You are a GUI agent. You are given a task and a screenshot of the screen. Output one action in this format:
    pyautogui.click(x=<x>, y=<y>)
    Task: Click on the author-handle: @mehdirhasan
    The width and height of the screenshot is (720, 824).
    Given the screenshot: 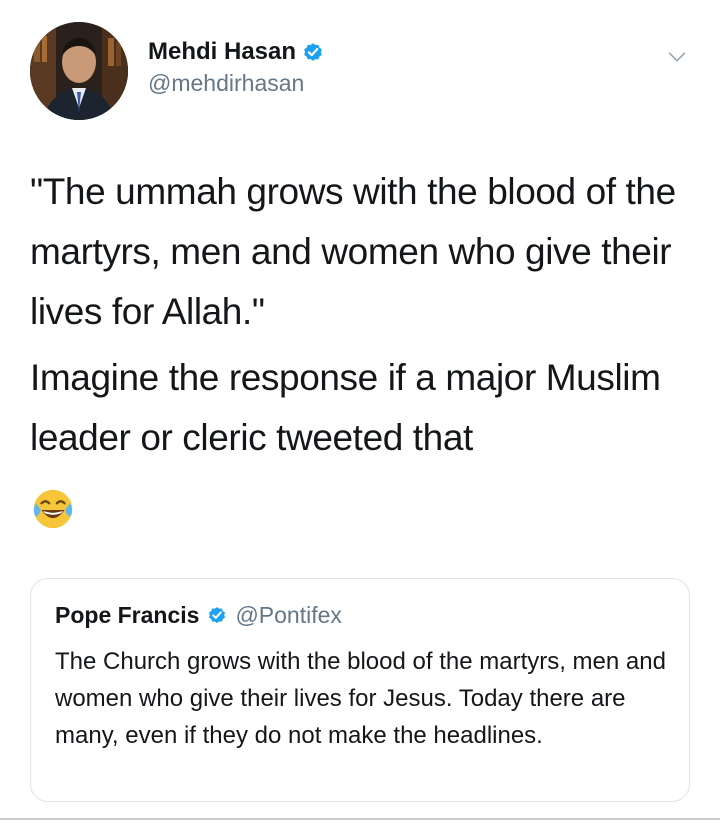 What is the action you would take?
    pyautogui.click(x=236, y=83)
    